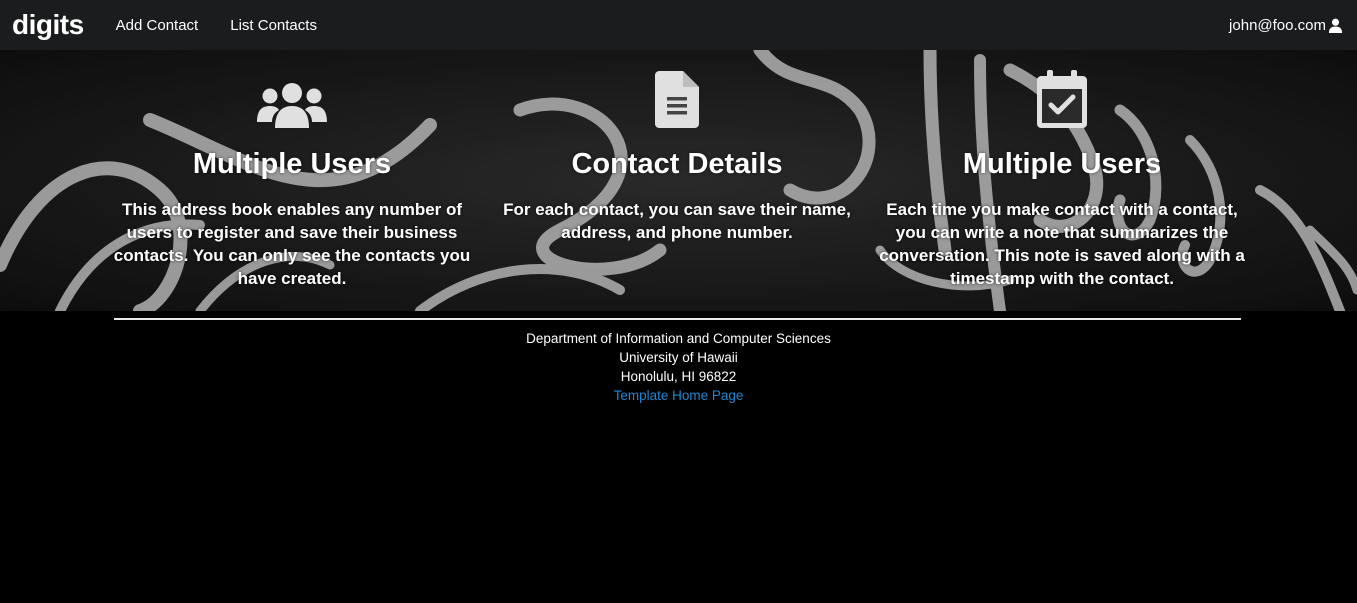 This screenshot has height=603, width=1357. What do you see at coordinates (677, 164) in the screenshot?
I see `feature-title: Contact Details` at bounding box center [677, 164].